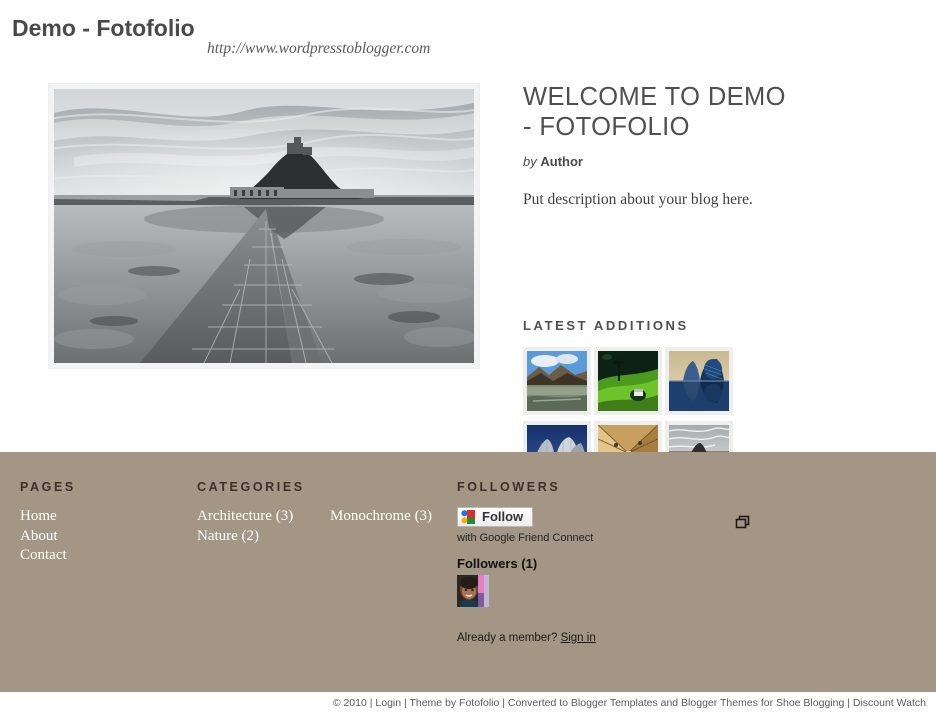 This screenshot has width=936, height=724. I want to click on categories-column-b: Monochrome (3), so click(390, 526).